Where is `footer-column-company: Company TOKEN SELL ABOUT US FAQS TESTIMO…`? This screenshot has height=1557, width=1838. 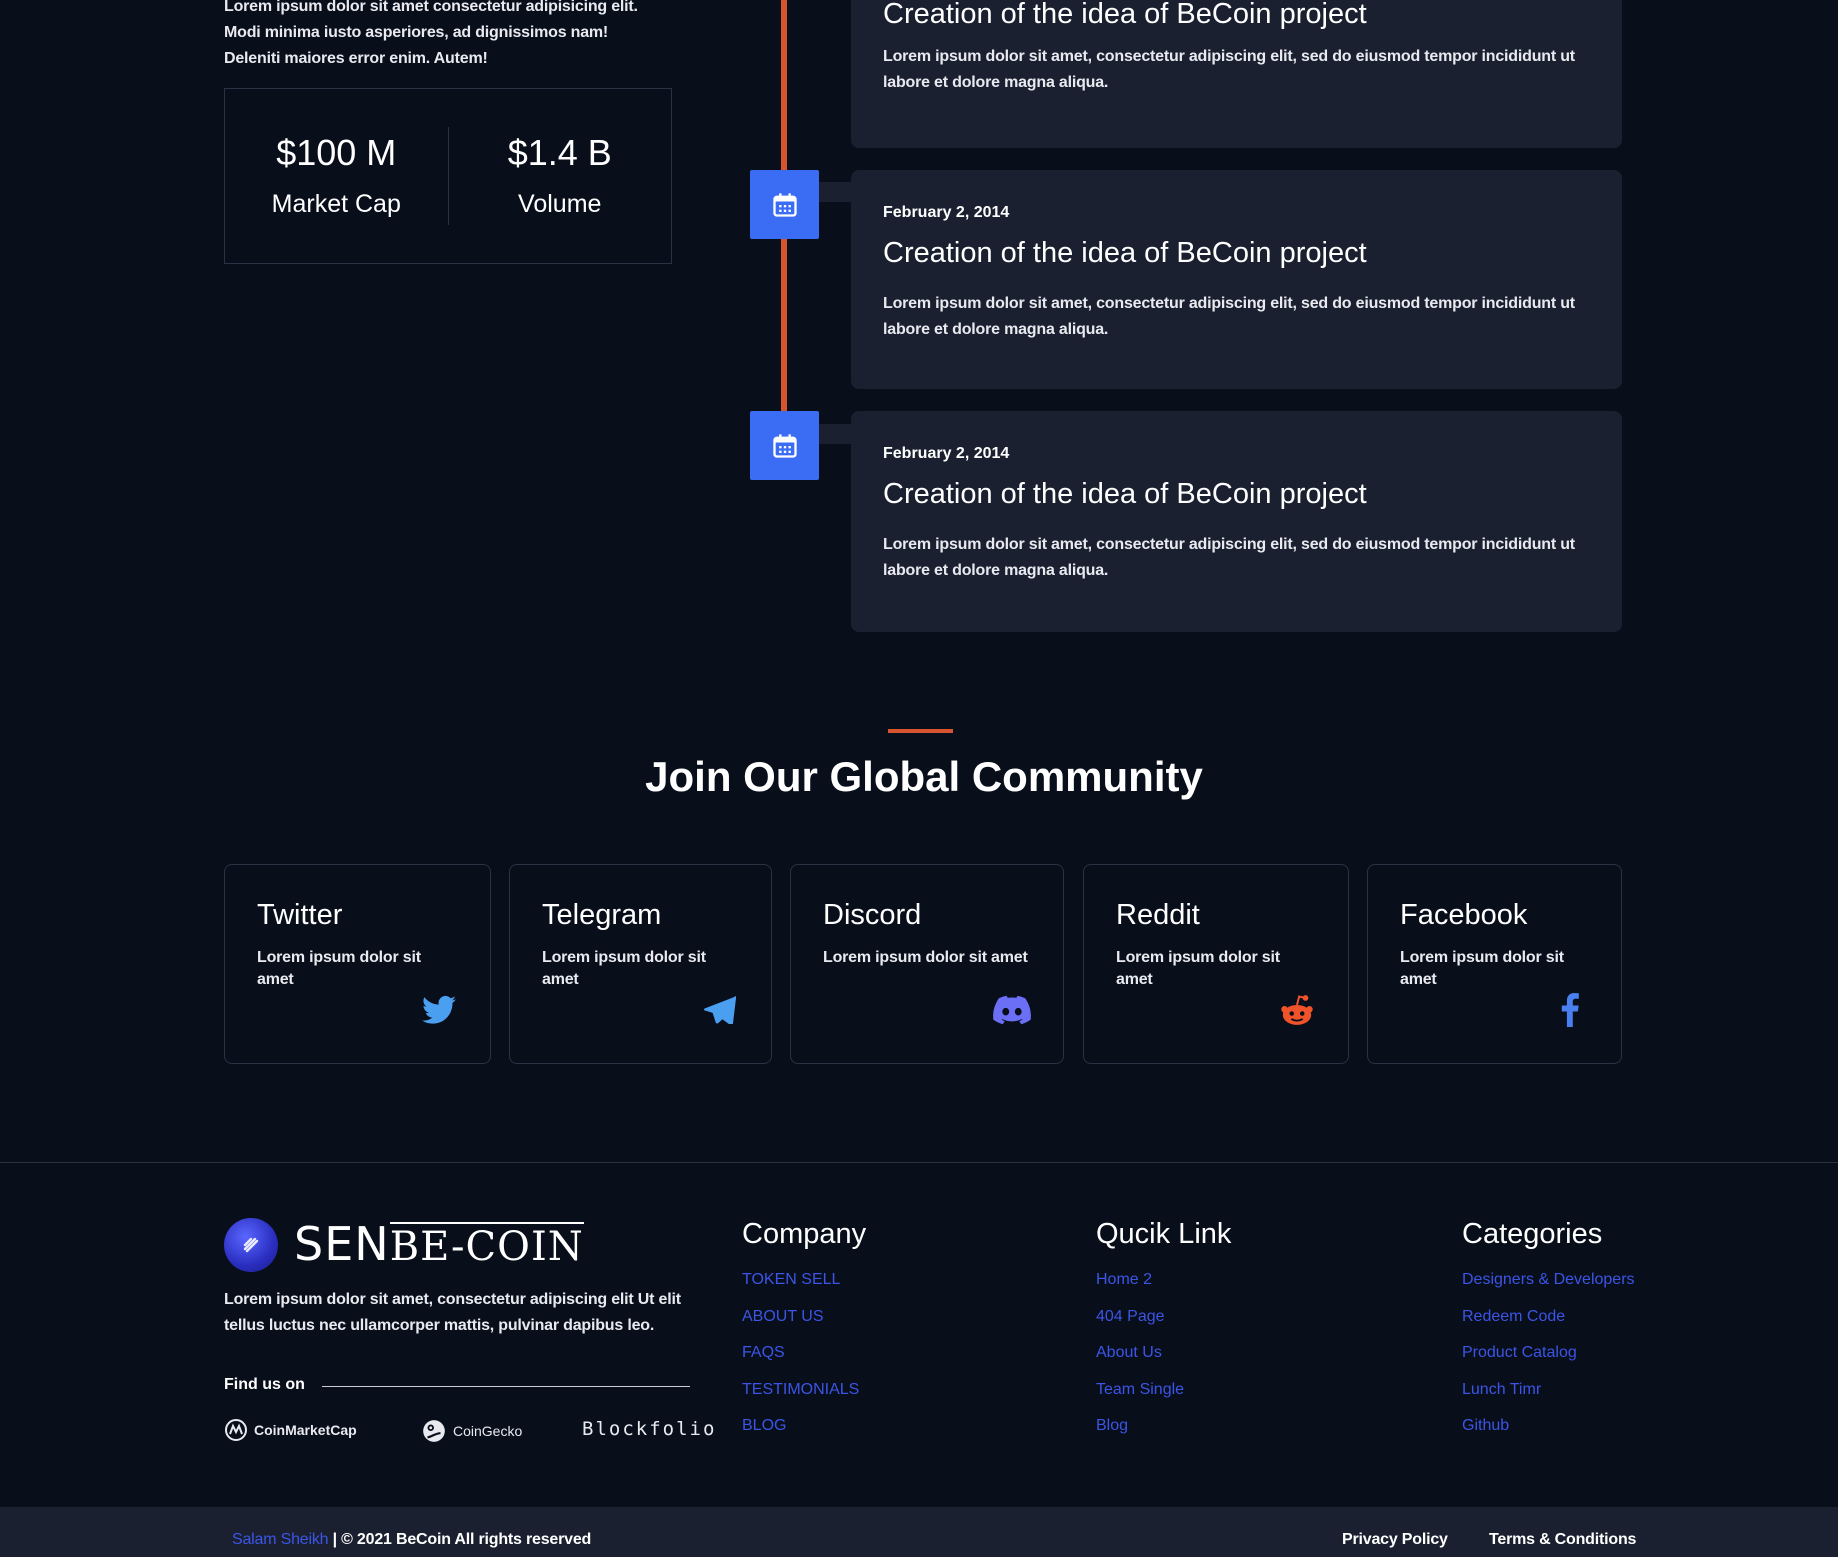 footer-column-company: Company TOKEN SELL ABOUT US FAQS TESTIMO… is located at coordinates (804, 1330).